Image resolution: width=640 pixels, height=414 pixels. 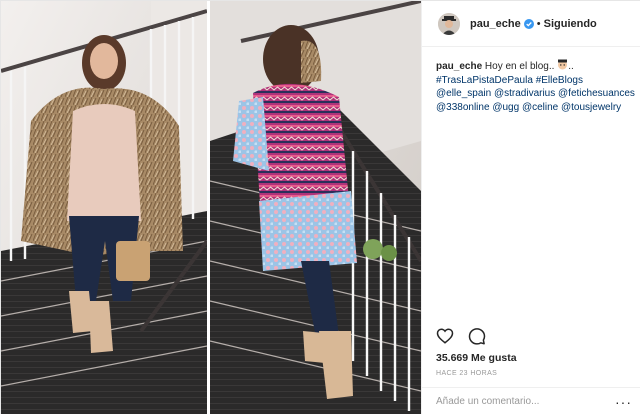 I want to click on caption-tag: @ugg, so click(x=505, y=107).